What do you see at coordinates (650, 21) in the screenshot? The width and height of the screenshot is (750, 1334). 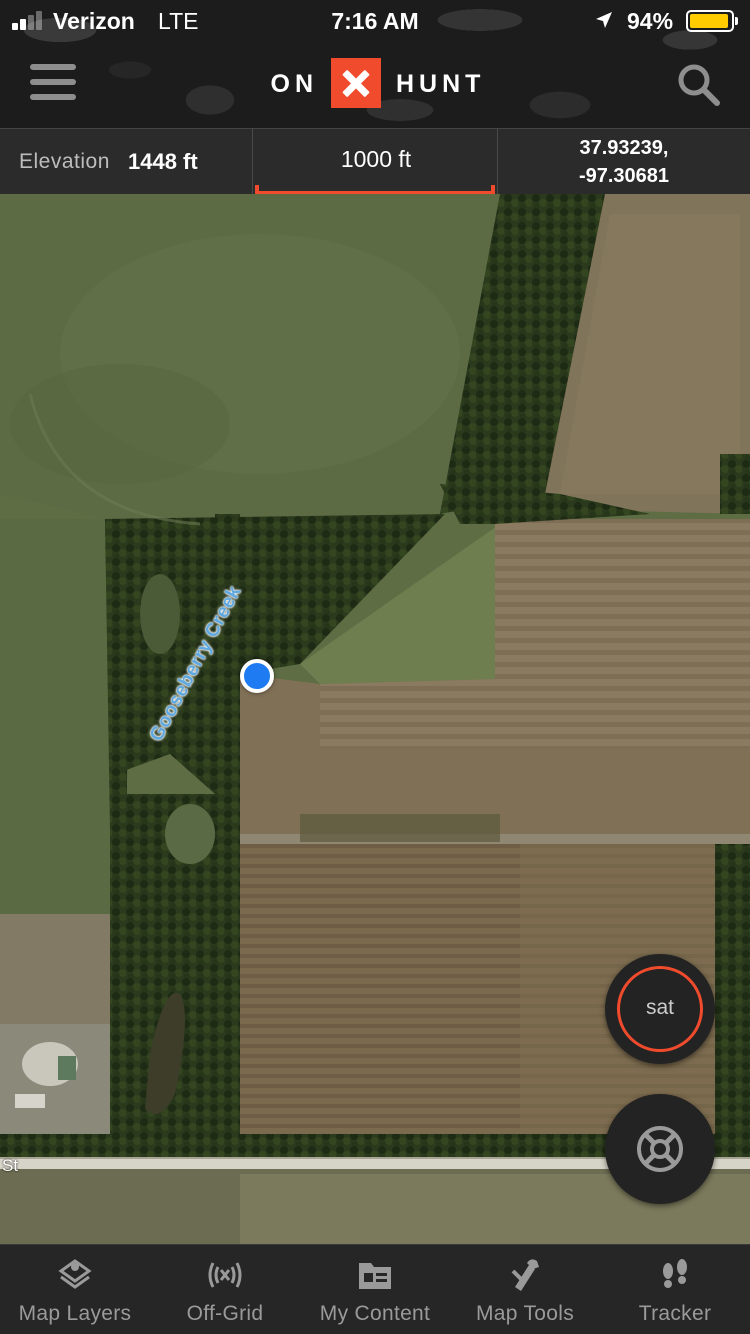 I see `battery-percent: 94%` at bounding box center [650, 21].